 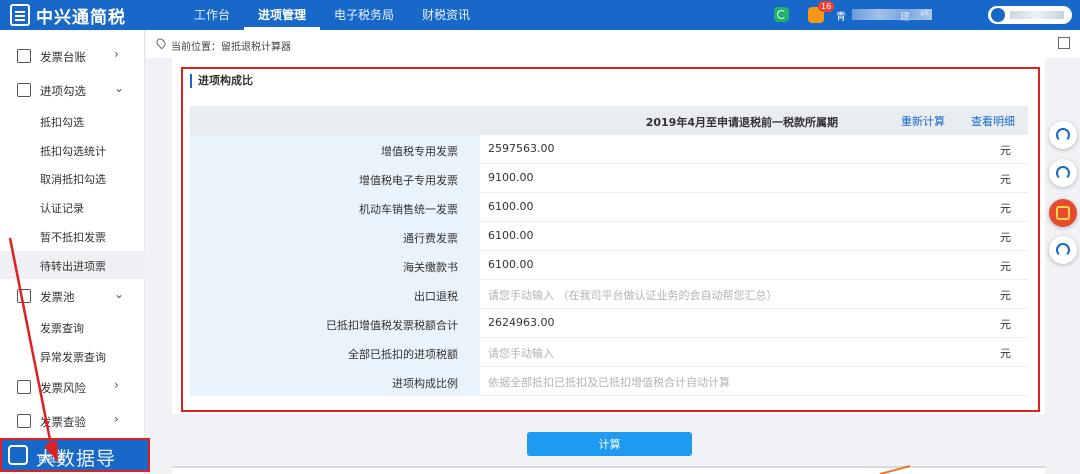 I want to click on nav-item-e-tax-bureau: 电子税务局, so click(x=364, y=15).